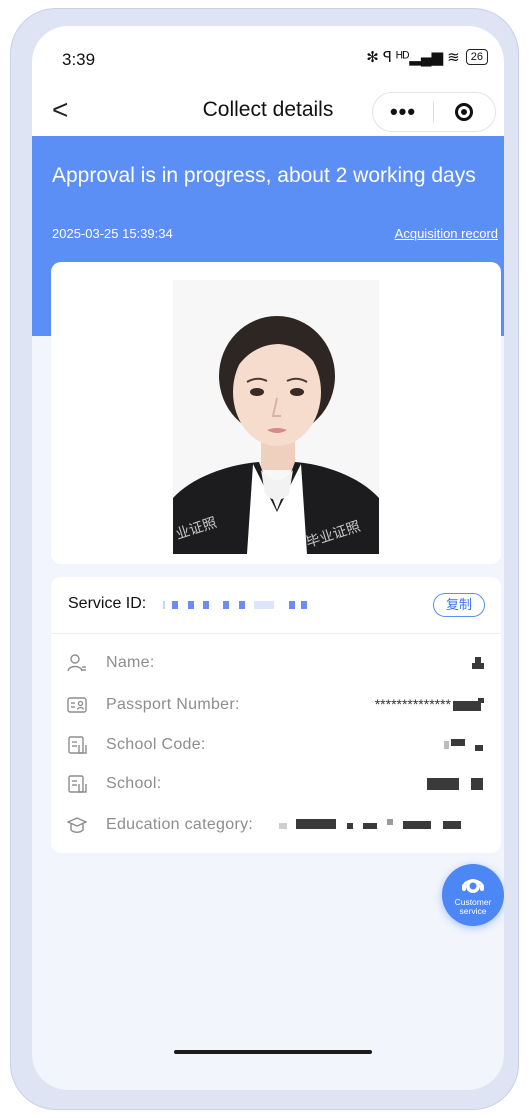  What do you see at coordinates (273, 1052) in the screenshot?
I see `home-indicator` at bounding box center [273, 1052].